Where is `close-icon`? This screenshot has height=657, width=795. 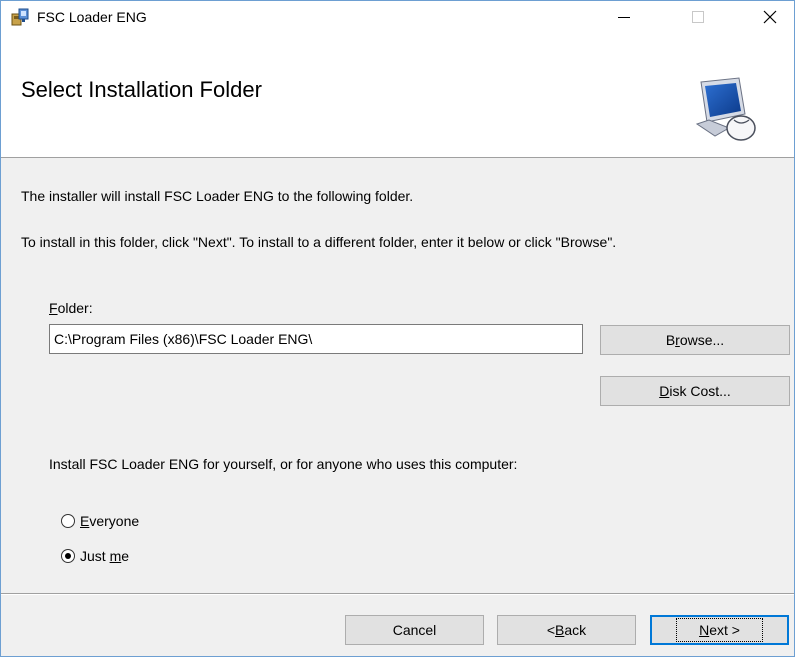 close-icon is located at coordinates (770, 16).